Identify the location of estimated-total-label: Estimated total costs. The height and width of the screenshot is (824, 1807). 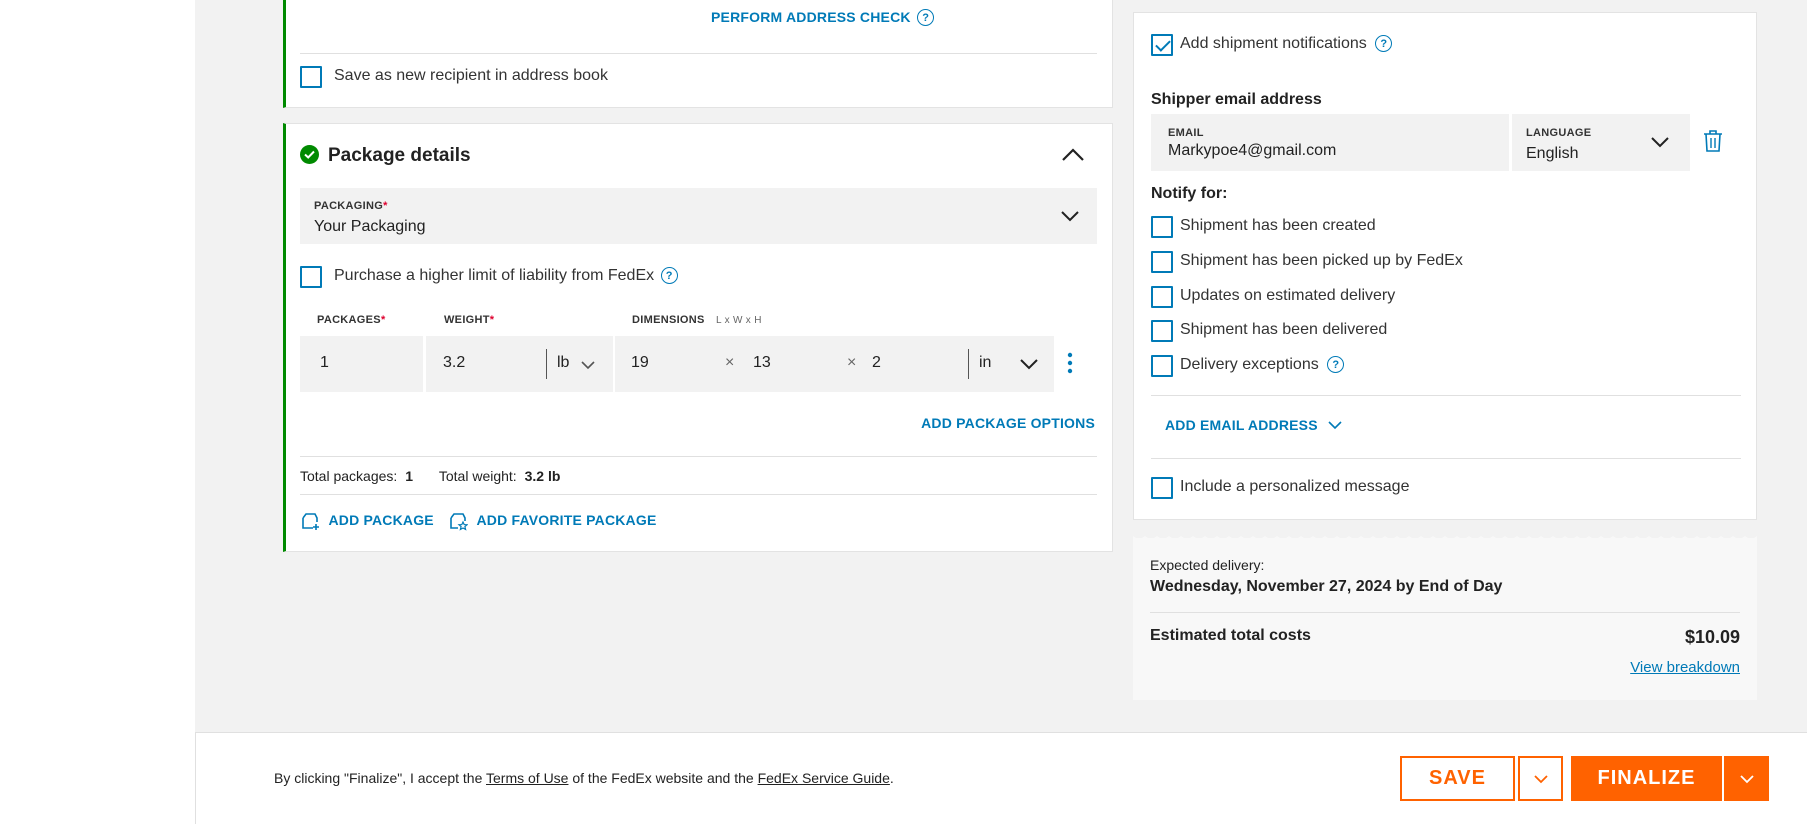
(1230, 635).